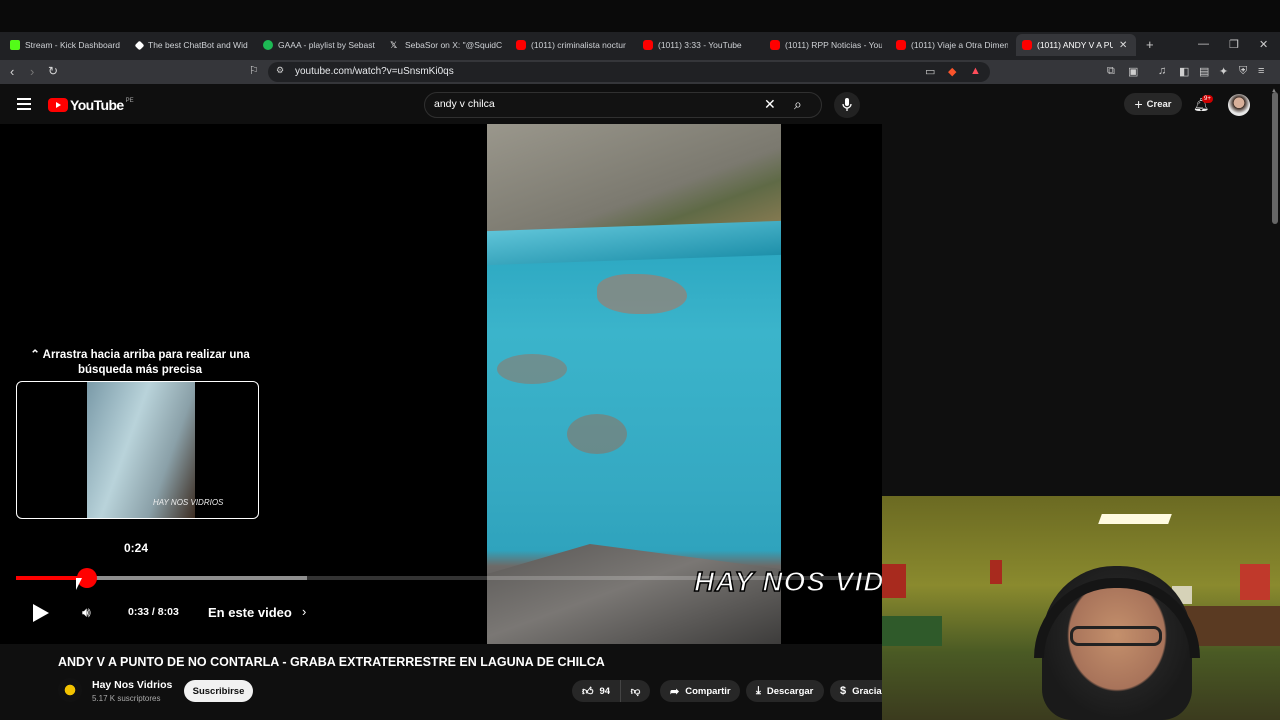 Image resolution: width=1280 pixels, height=720 pixels. Describe the element at coordinates (1204, 71) in the screenshot. I see `wallet-icon: ▤` at that location.